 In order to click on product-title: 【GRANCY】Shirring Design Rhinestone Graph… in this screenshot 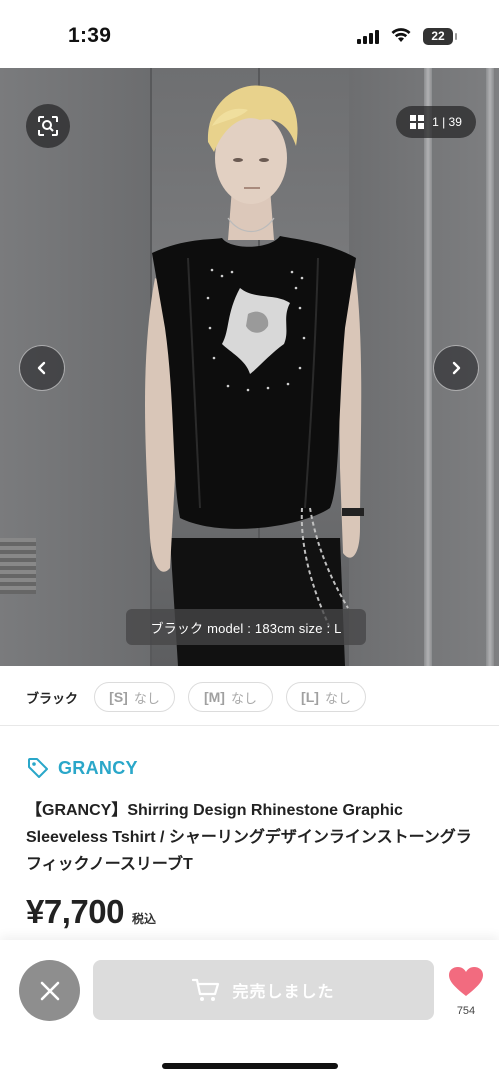, I will do `click(249, 837)`.